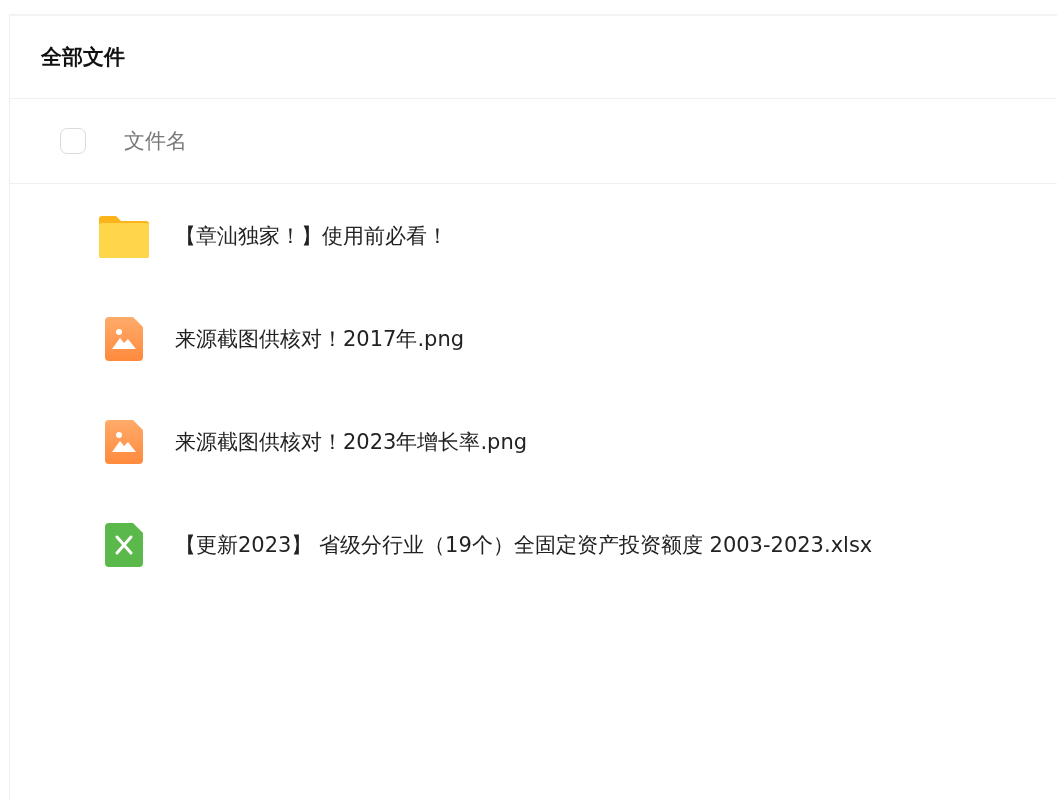 The width and height of the screenshot is (1057, 800). I want to click on column-header: 文件名, so click(155, 141).